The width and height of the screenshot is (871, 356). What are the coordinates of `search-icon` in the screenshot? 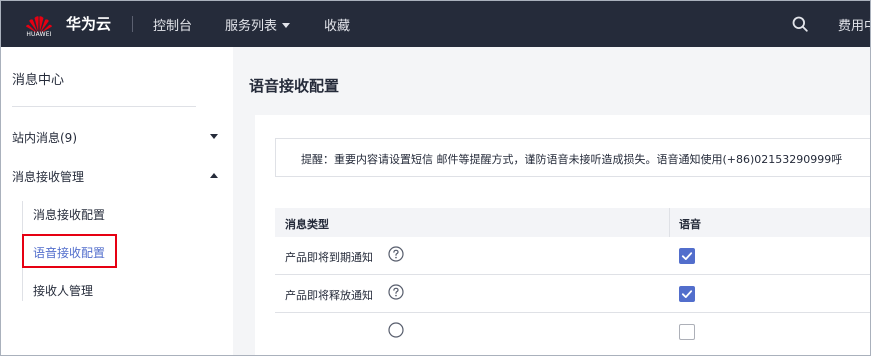 It's located at (800, 24).